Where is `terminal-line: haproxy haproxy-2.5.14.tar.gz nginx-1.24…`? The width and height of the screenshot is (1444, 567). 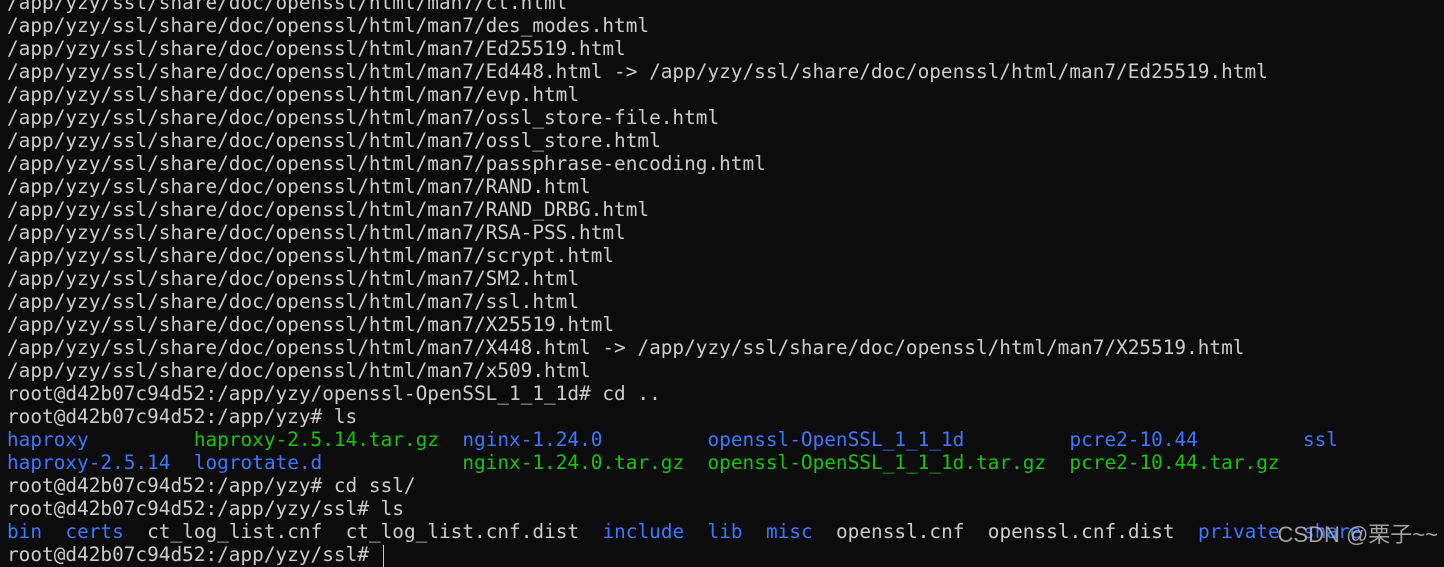
terminal-line: haproxy haproxy-2.5.14.tar.gz nginx-1.24… is located at coordinates (684, 439).